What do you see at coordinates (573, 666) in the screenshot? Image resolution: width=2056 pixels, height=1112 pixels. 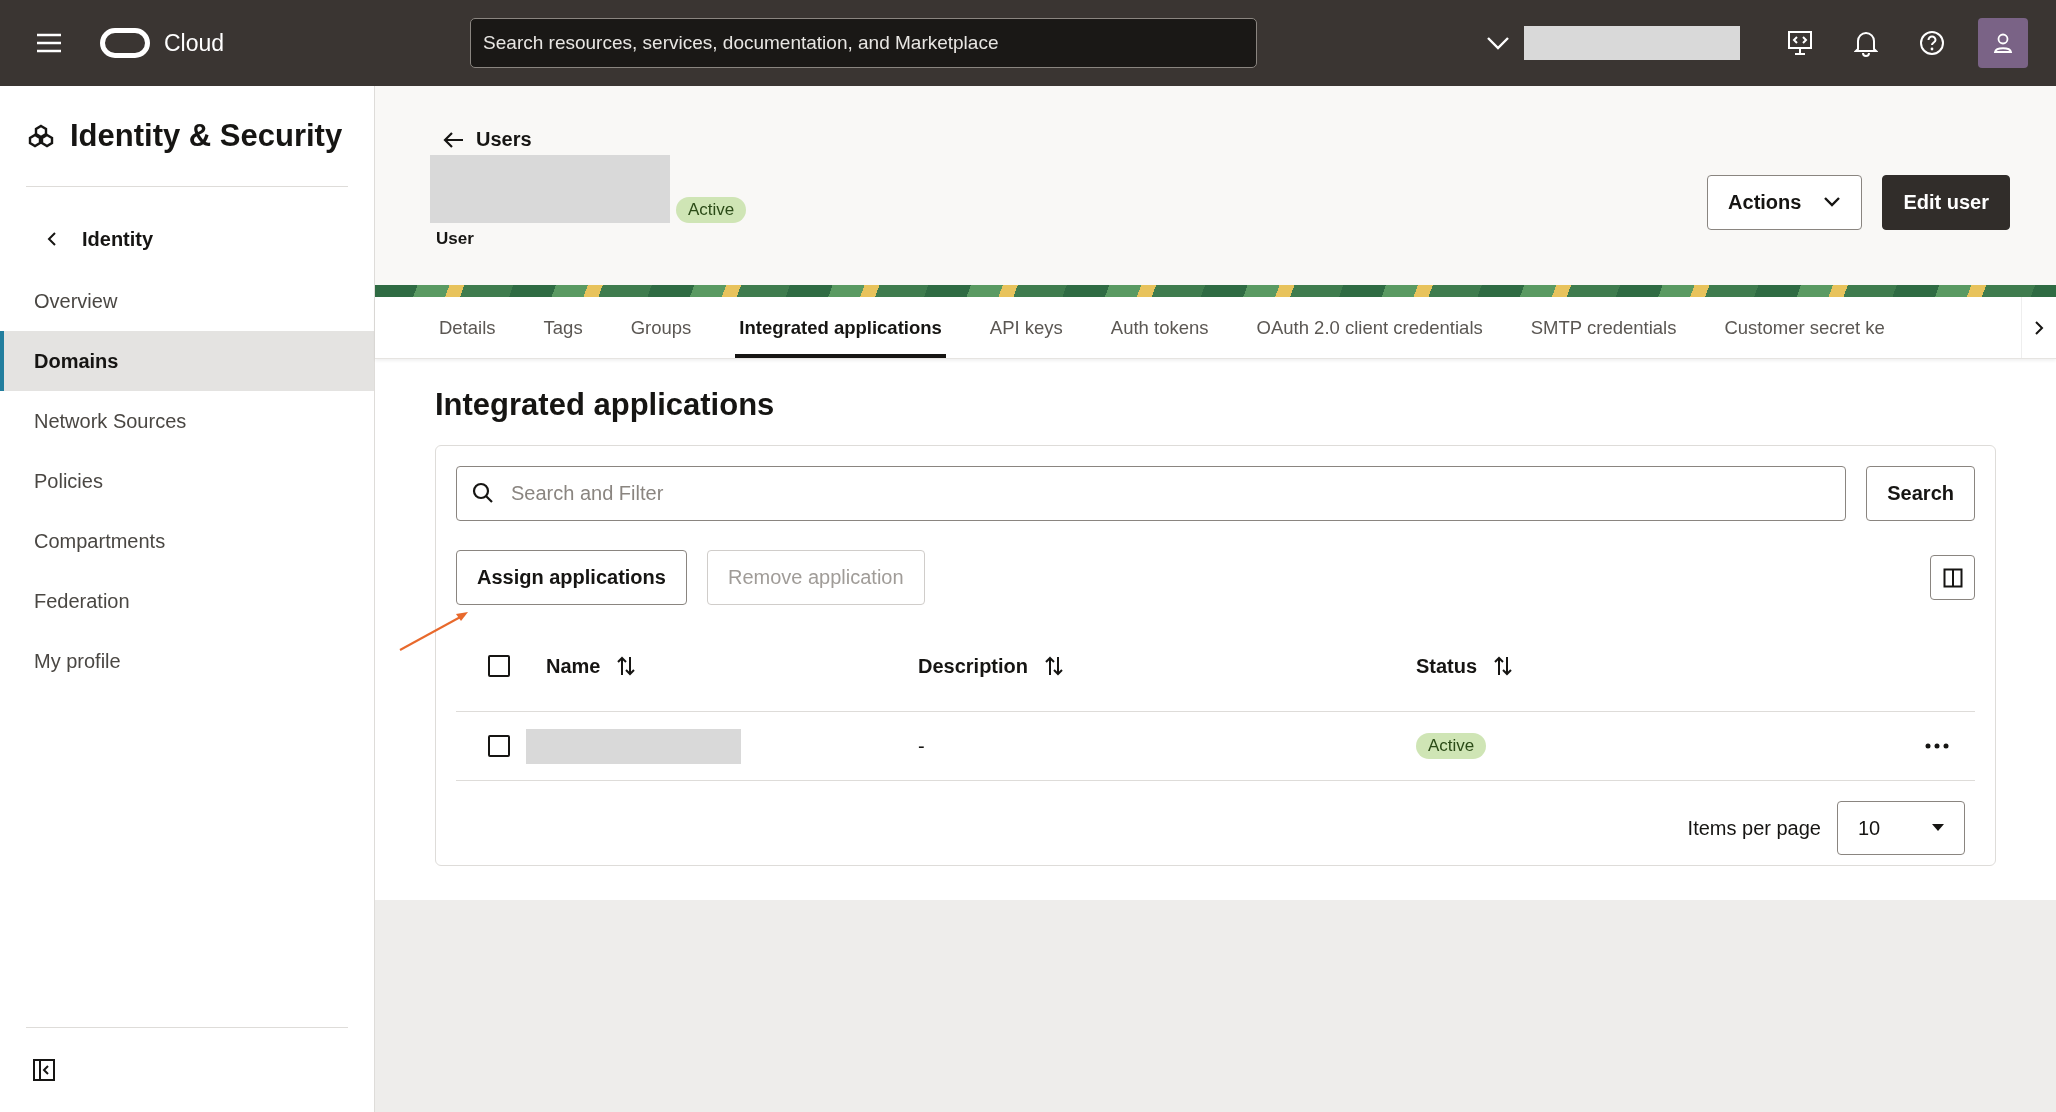 I see `column-header: Name` at bounding box center [573, 666].